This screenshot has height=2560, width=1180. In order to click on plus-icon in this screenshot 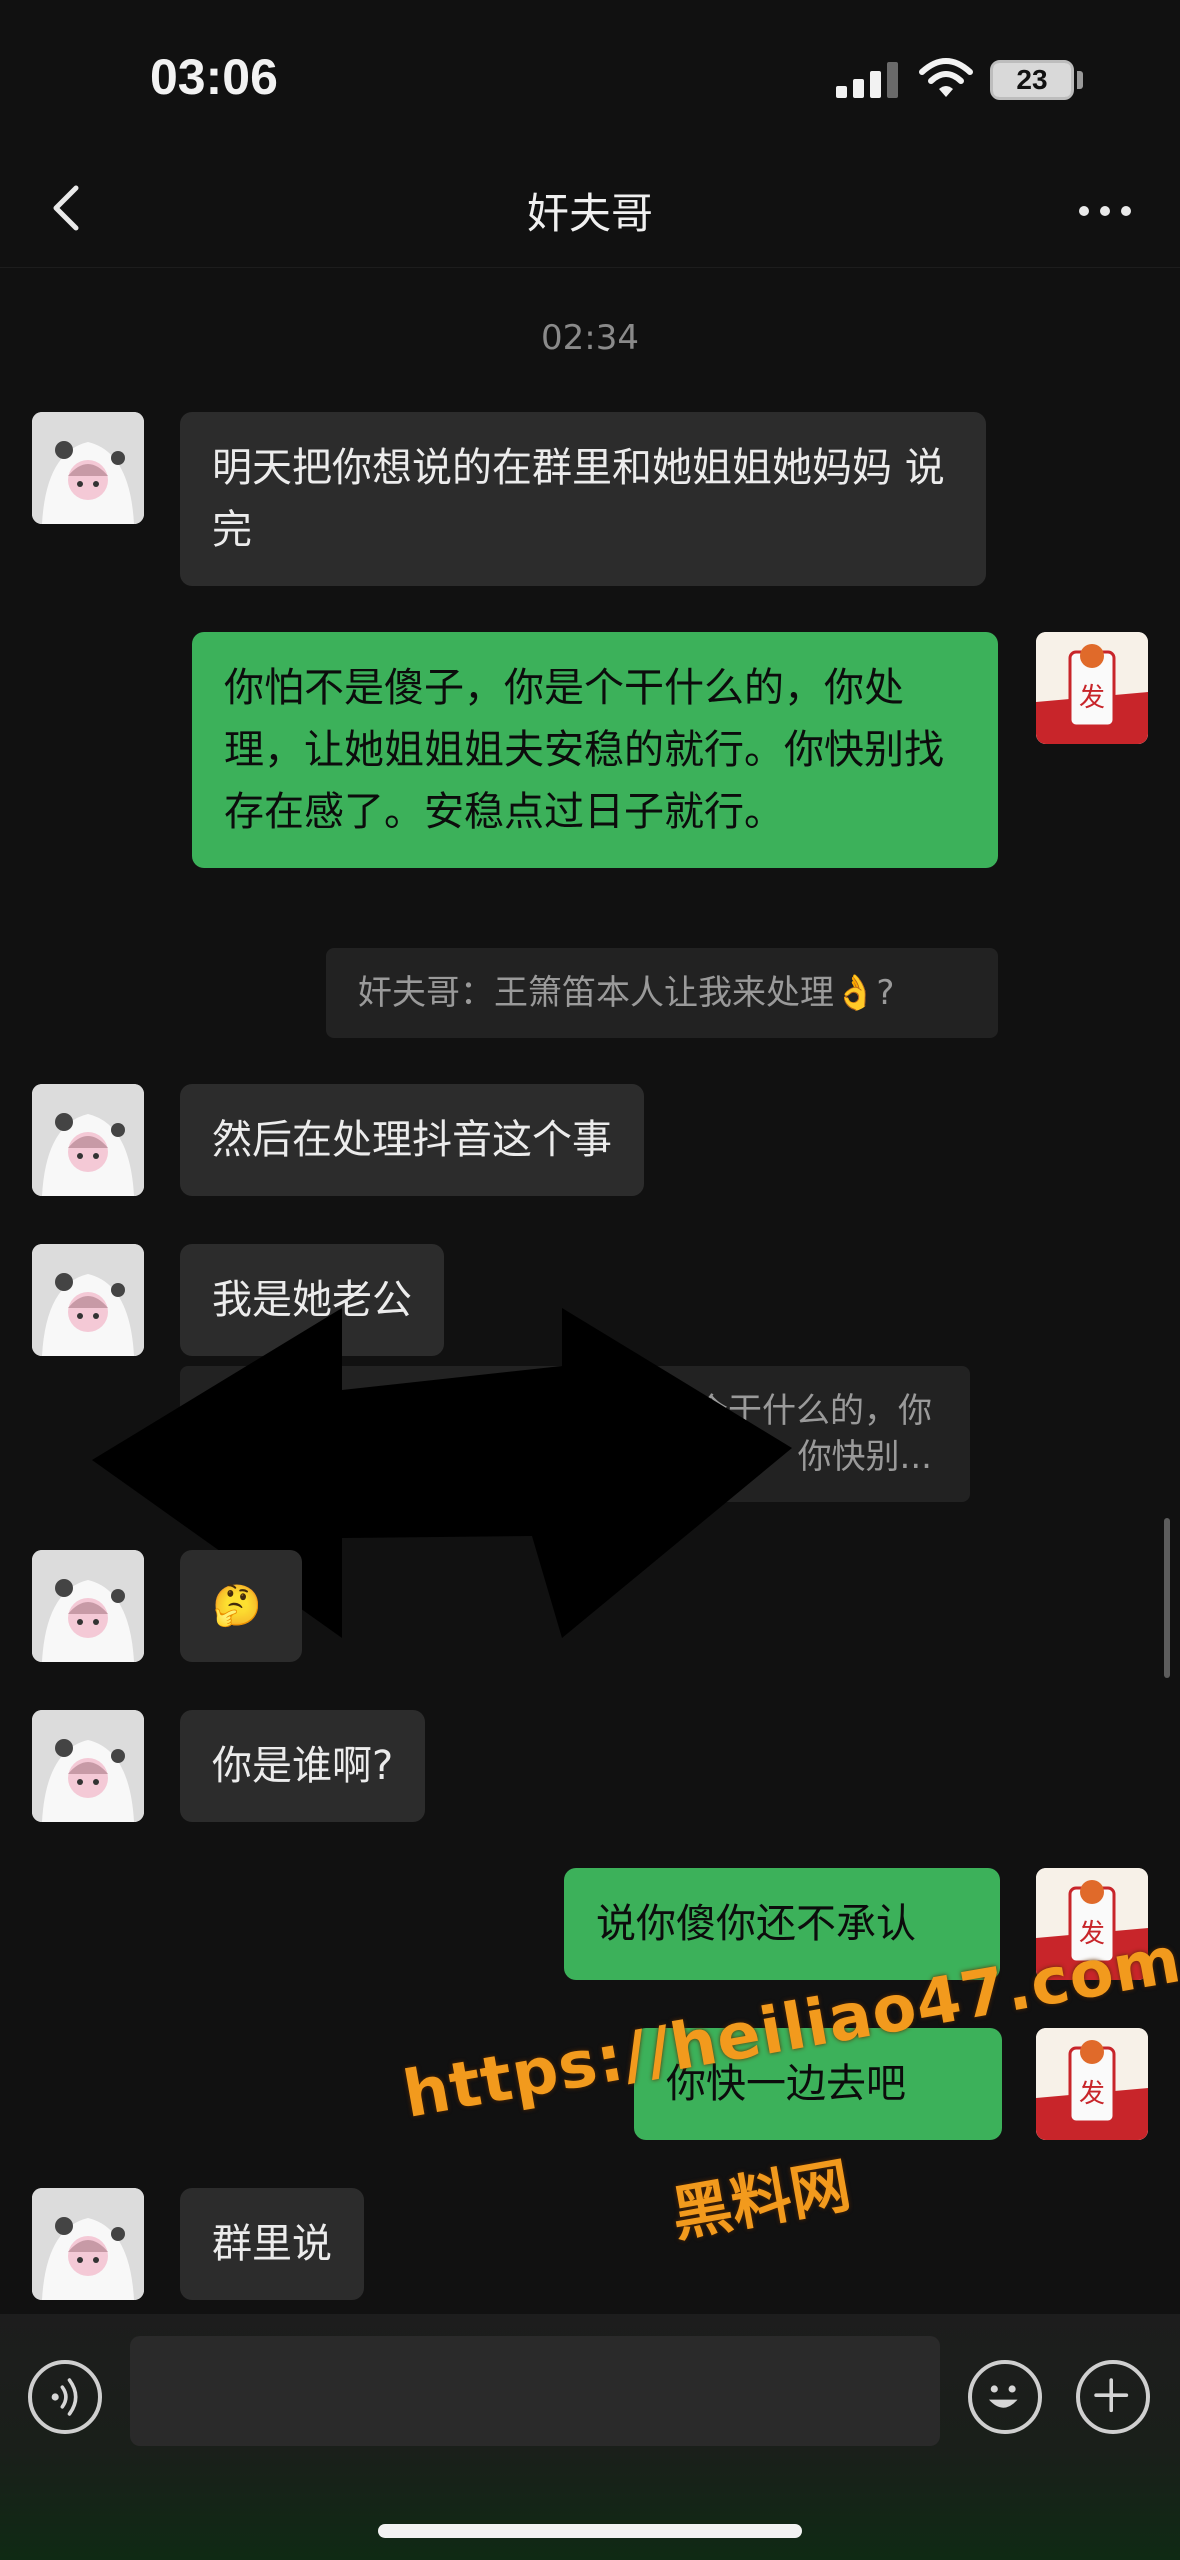, I will do `click(1113, 2397)`.